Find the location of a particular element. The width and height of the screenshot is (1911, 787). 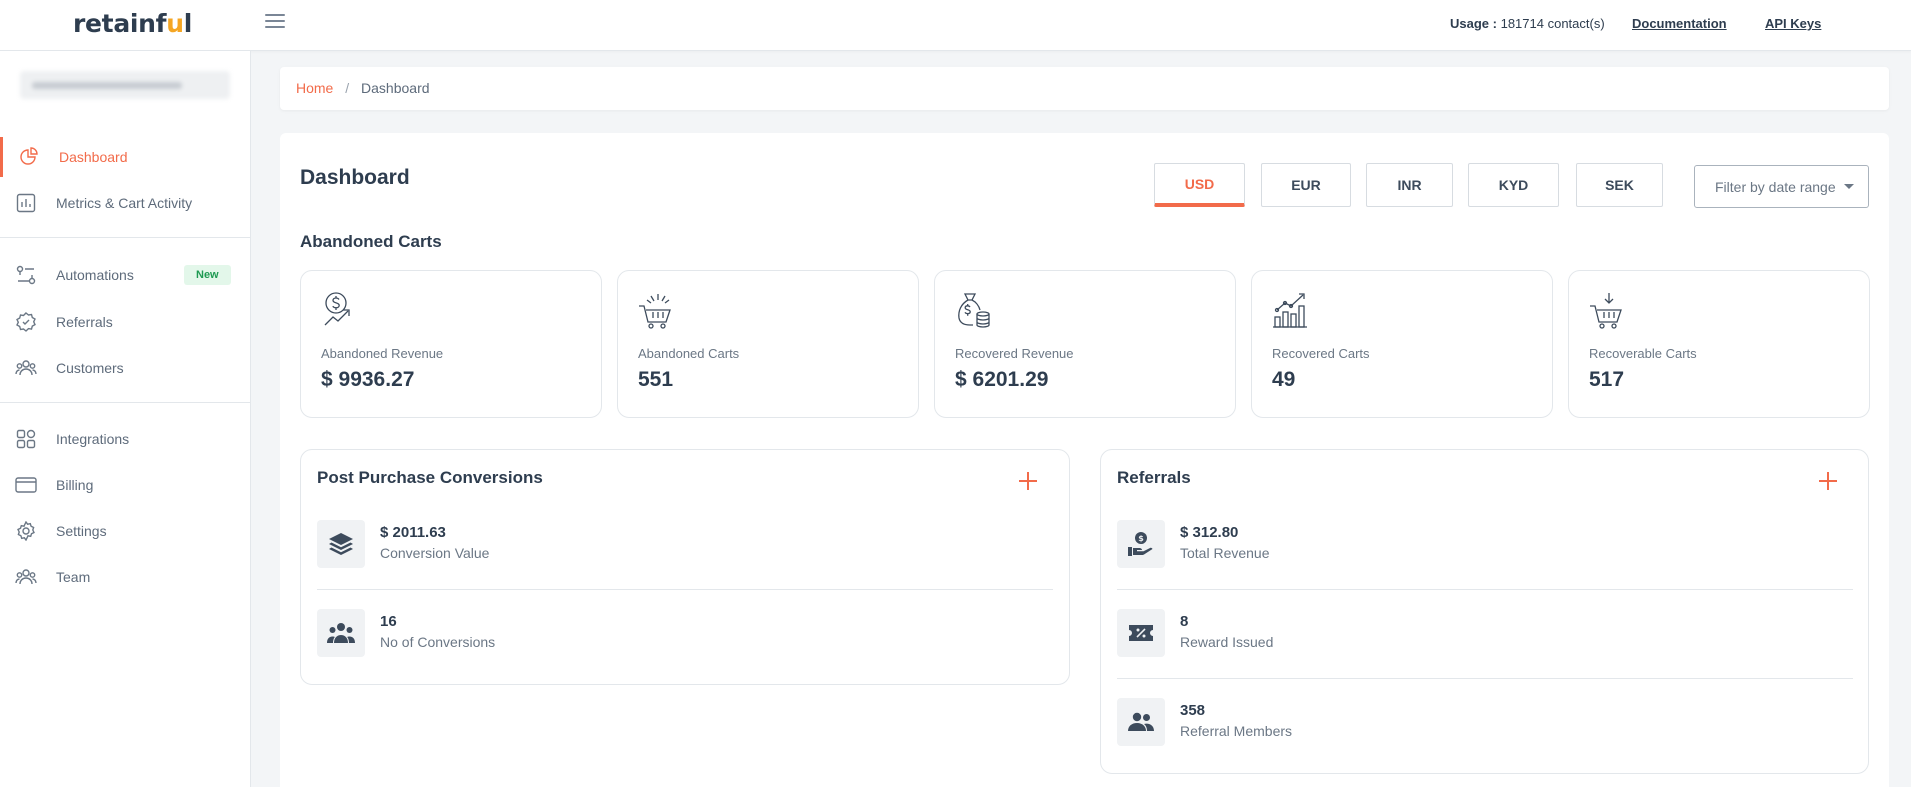

brand-logo: retainful is located at coordinates (132, 23).